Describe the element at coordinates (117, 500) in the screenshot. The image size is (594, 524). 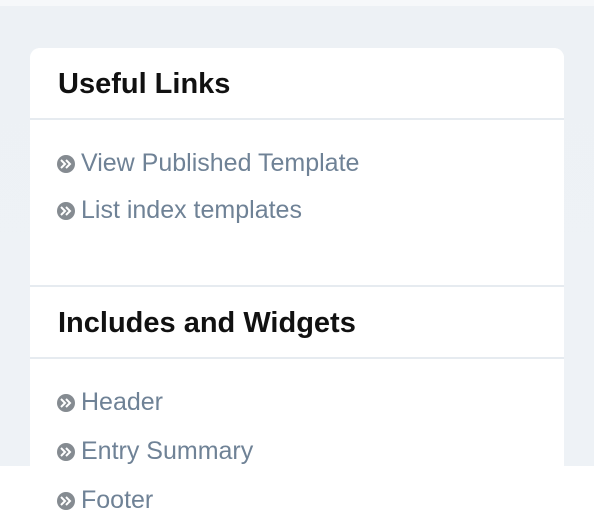
I see `footer-link: Footer` at that location.